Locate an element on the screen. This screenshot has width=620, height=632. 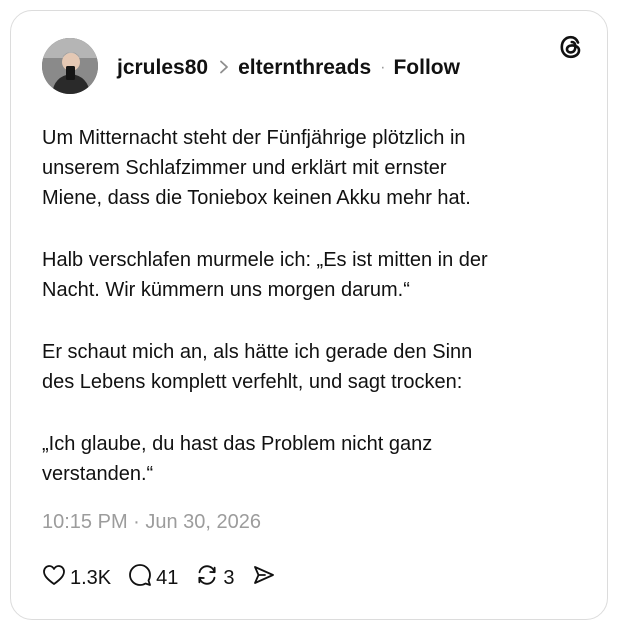
like-count: 1.3K is located at coordinates (91, 577).